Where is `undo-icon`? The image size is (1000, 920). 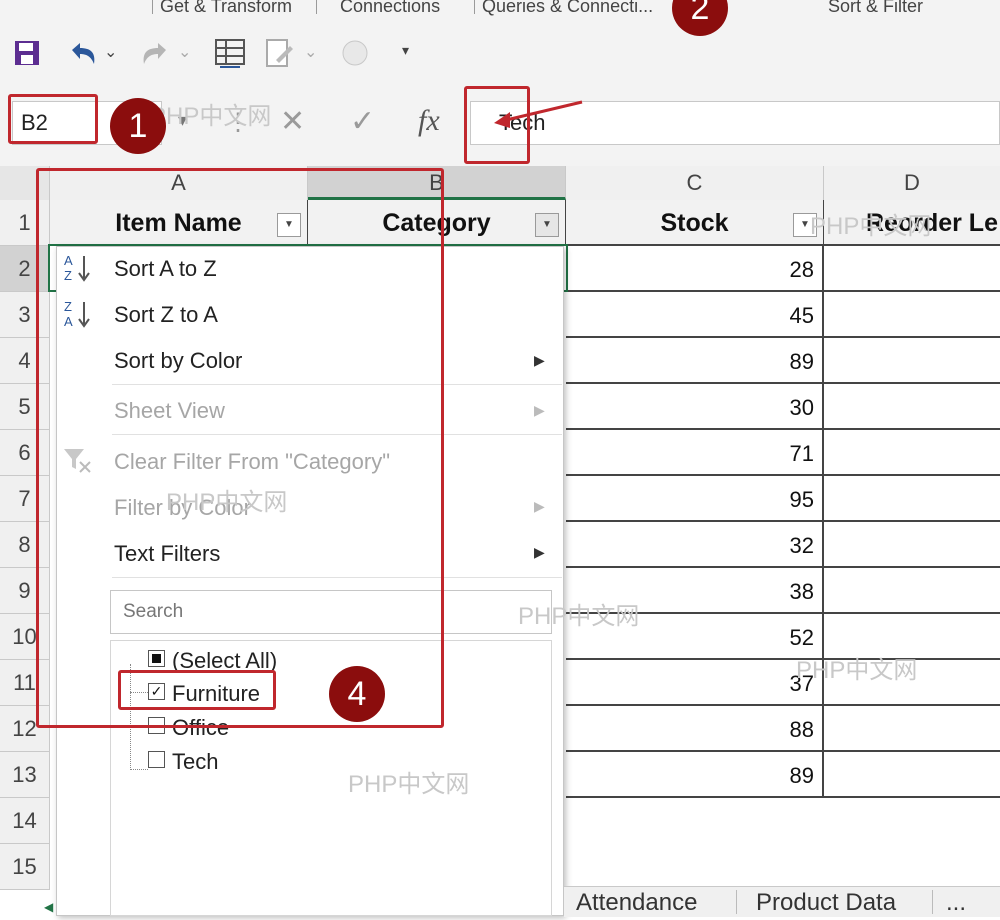
undo-icon is located at coordinates (82, 54).